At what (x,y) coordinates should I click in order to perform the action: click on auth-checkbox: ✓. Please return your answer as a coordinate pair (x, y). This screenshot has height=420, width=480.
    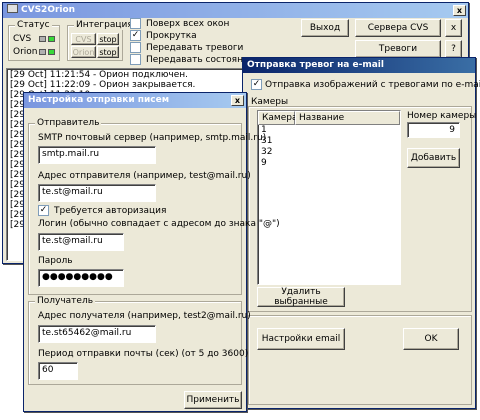
    Looking at the image, I should click on (43, 210).